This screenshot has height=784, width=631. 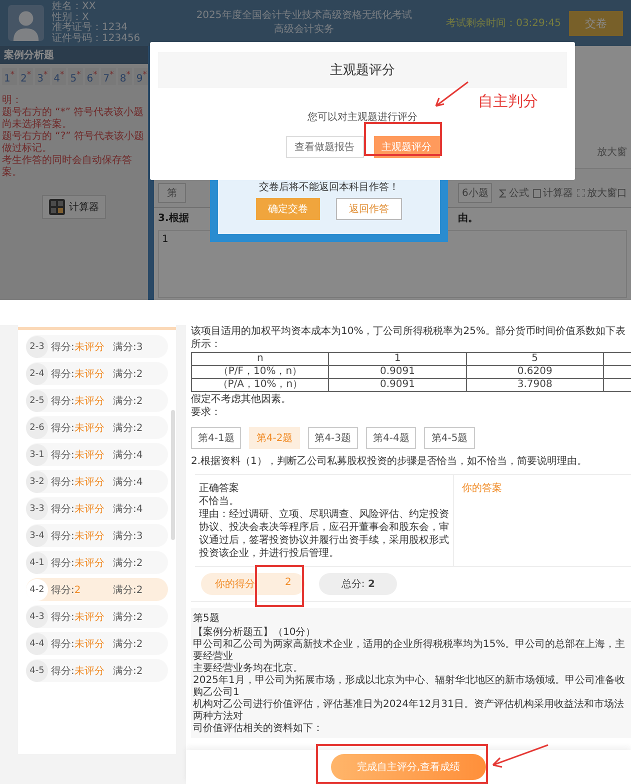 What do you see at coordinates (612, 152) in the screenshot?
I see `zoom-window-link: 放大窗` at bounding box center [612, 152].